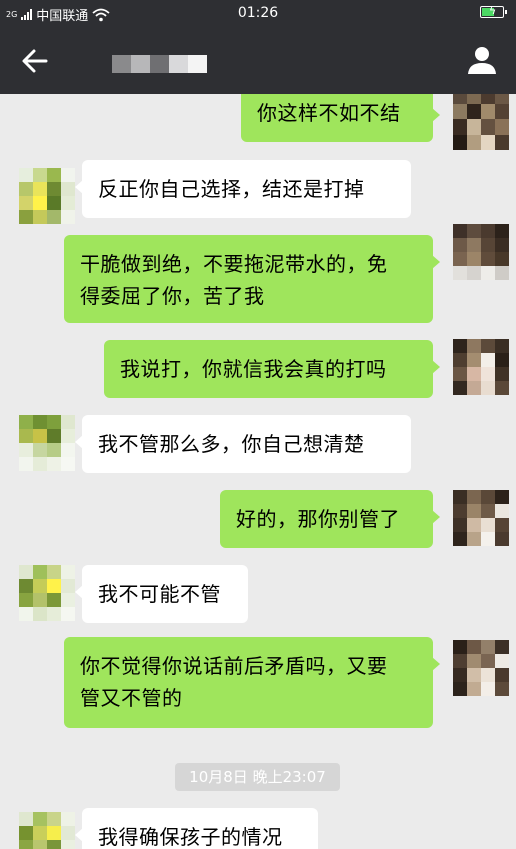  Describe the element at coordinates (257, 777) in the screenshot. I see `message-timestamp: 10月8日 晚上23:07` at that location.